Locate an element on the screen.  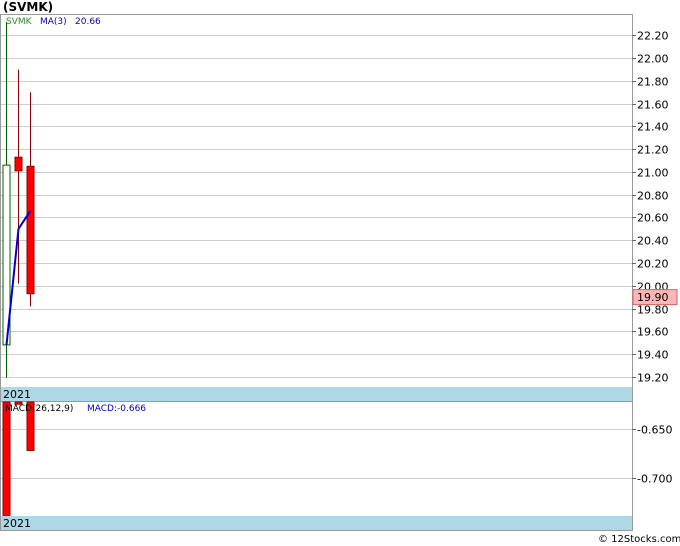
macd-bar is located at coordinates (6, 459).